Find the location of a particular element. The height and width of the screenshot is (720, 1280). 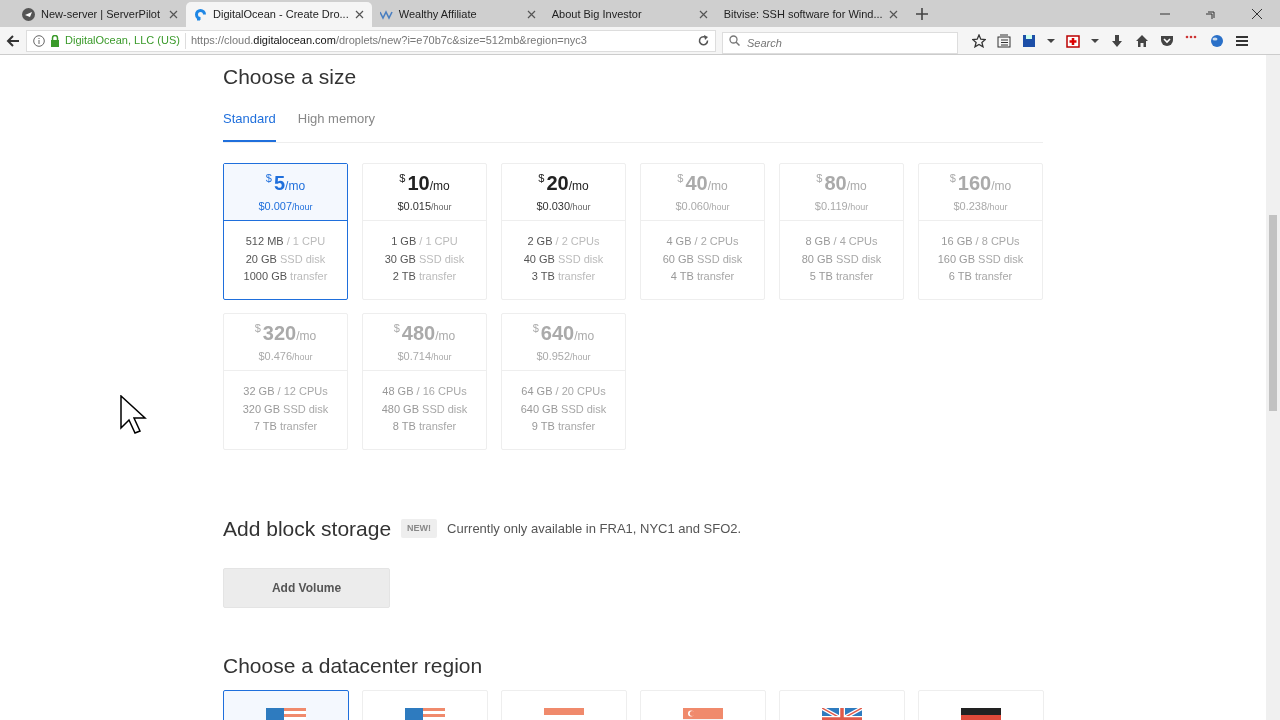

new-badge: NEW! is located at coordinates (419, 528).